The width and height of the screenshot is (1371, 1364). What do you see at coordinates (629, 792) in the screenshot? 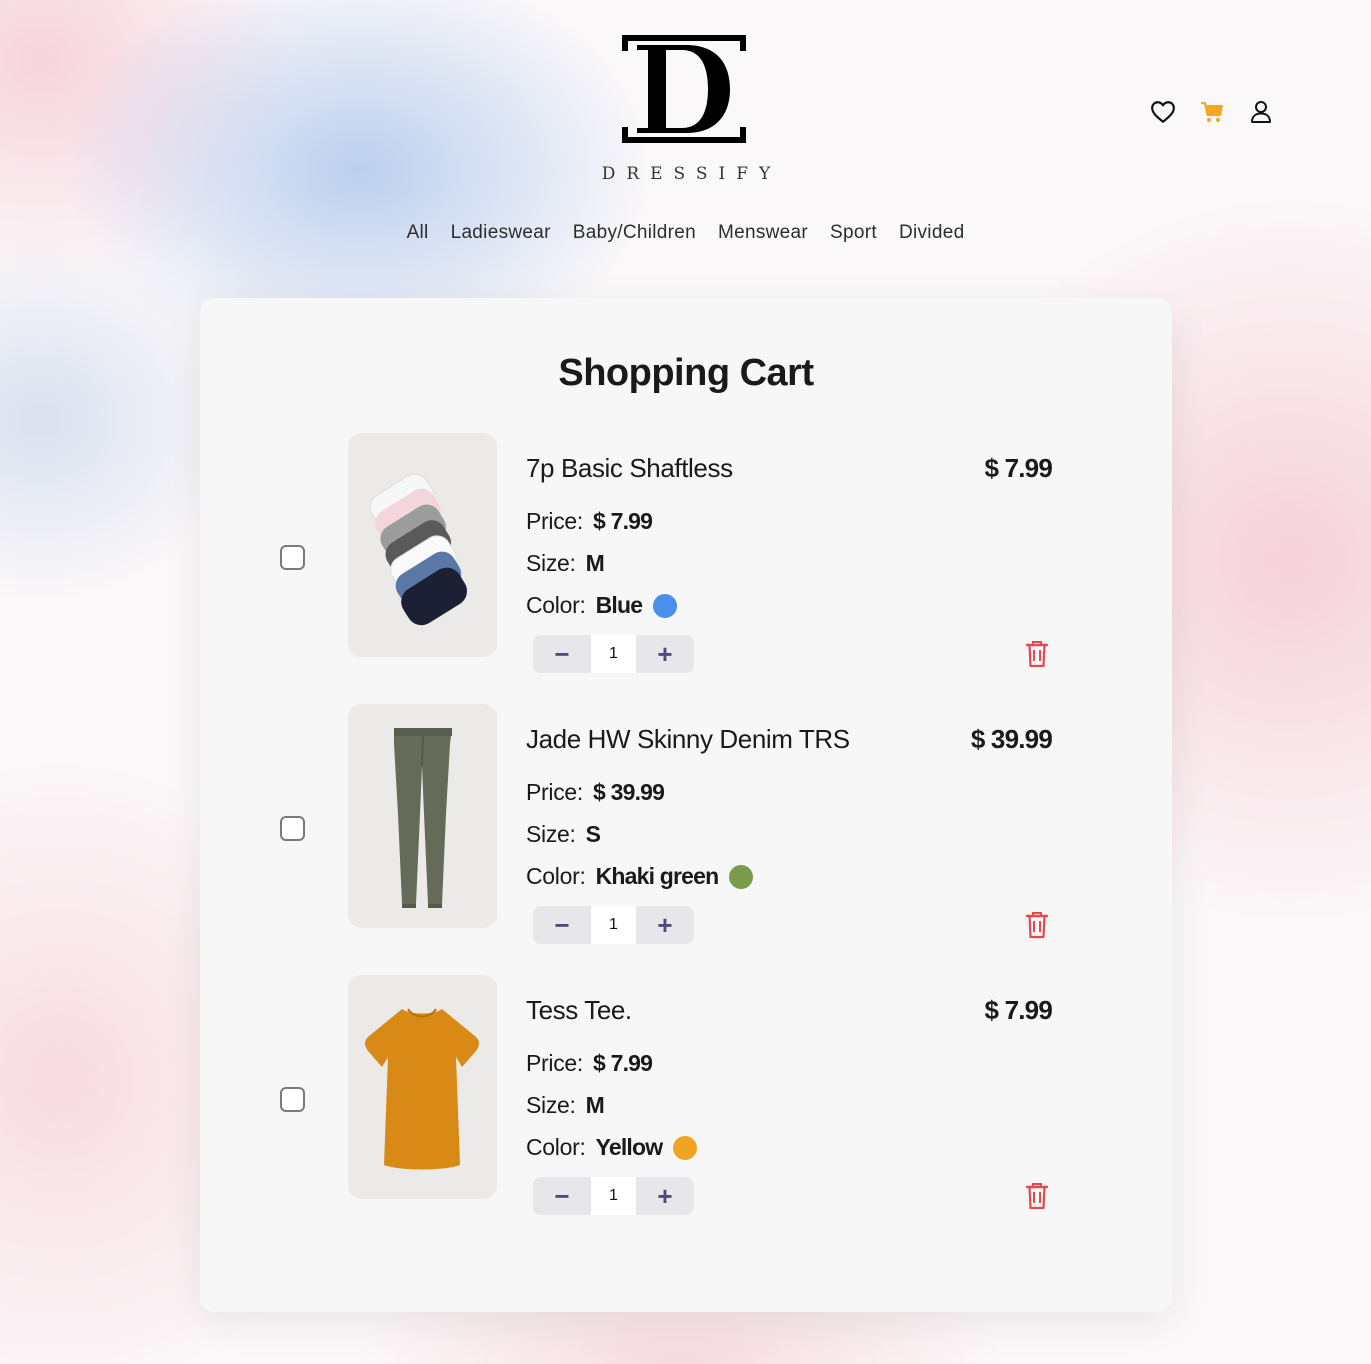
I see `price-value: $ 39.99` at bounding box center [629, 792].